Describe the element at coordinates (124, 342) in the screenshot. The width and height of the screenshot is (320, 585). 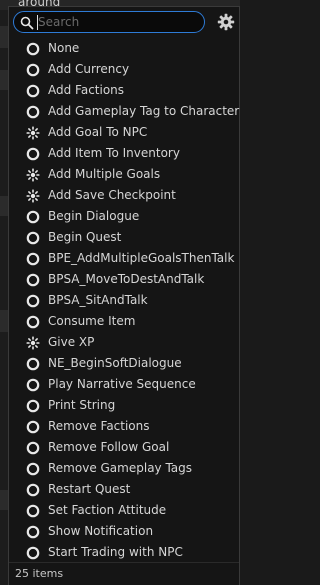
I see `list-item: Give XP` at that location.